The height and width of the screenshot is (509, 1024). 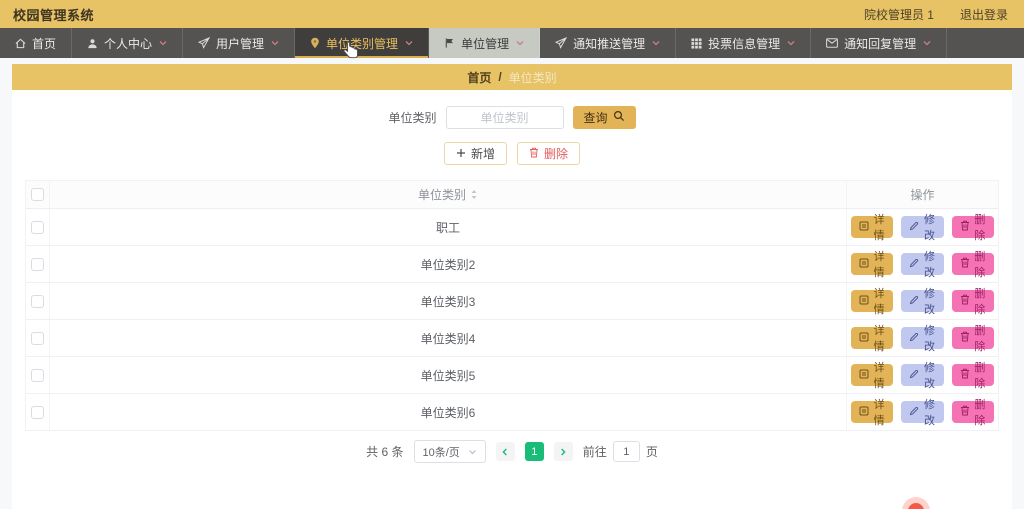 What do you see at coordinates (37, 194) in the screenshot?
I see `select-all-checkbox` at bounding box center [37, 194].